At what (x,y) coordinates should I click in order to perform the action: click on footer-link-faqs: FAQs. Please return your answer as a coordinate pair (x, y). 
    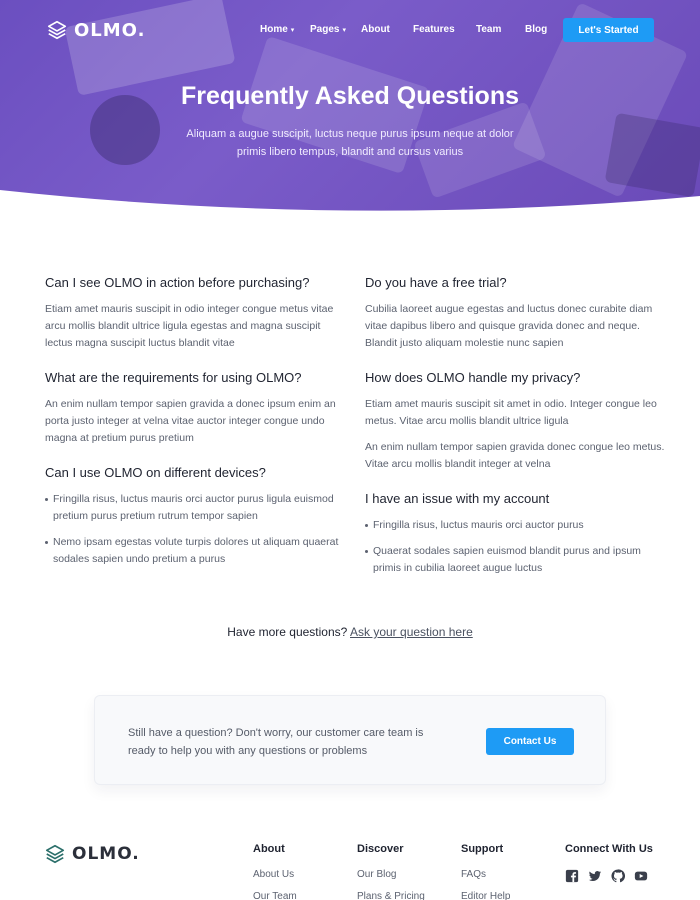
    Looking at the image, I should click on (485, 874).